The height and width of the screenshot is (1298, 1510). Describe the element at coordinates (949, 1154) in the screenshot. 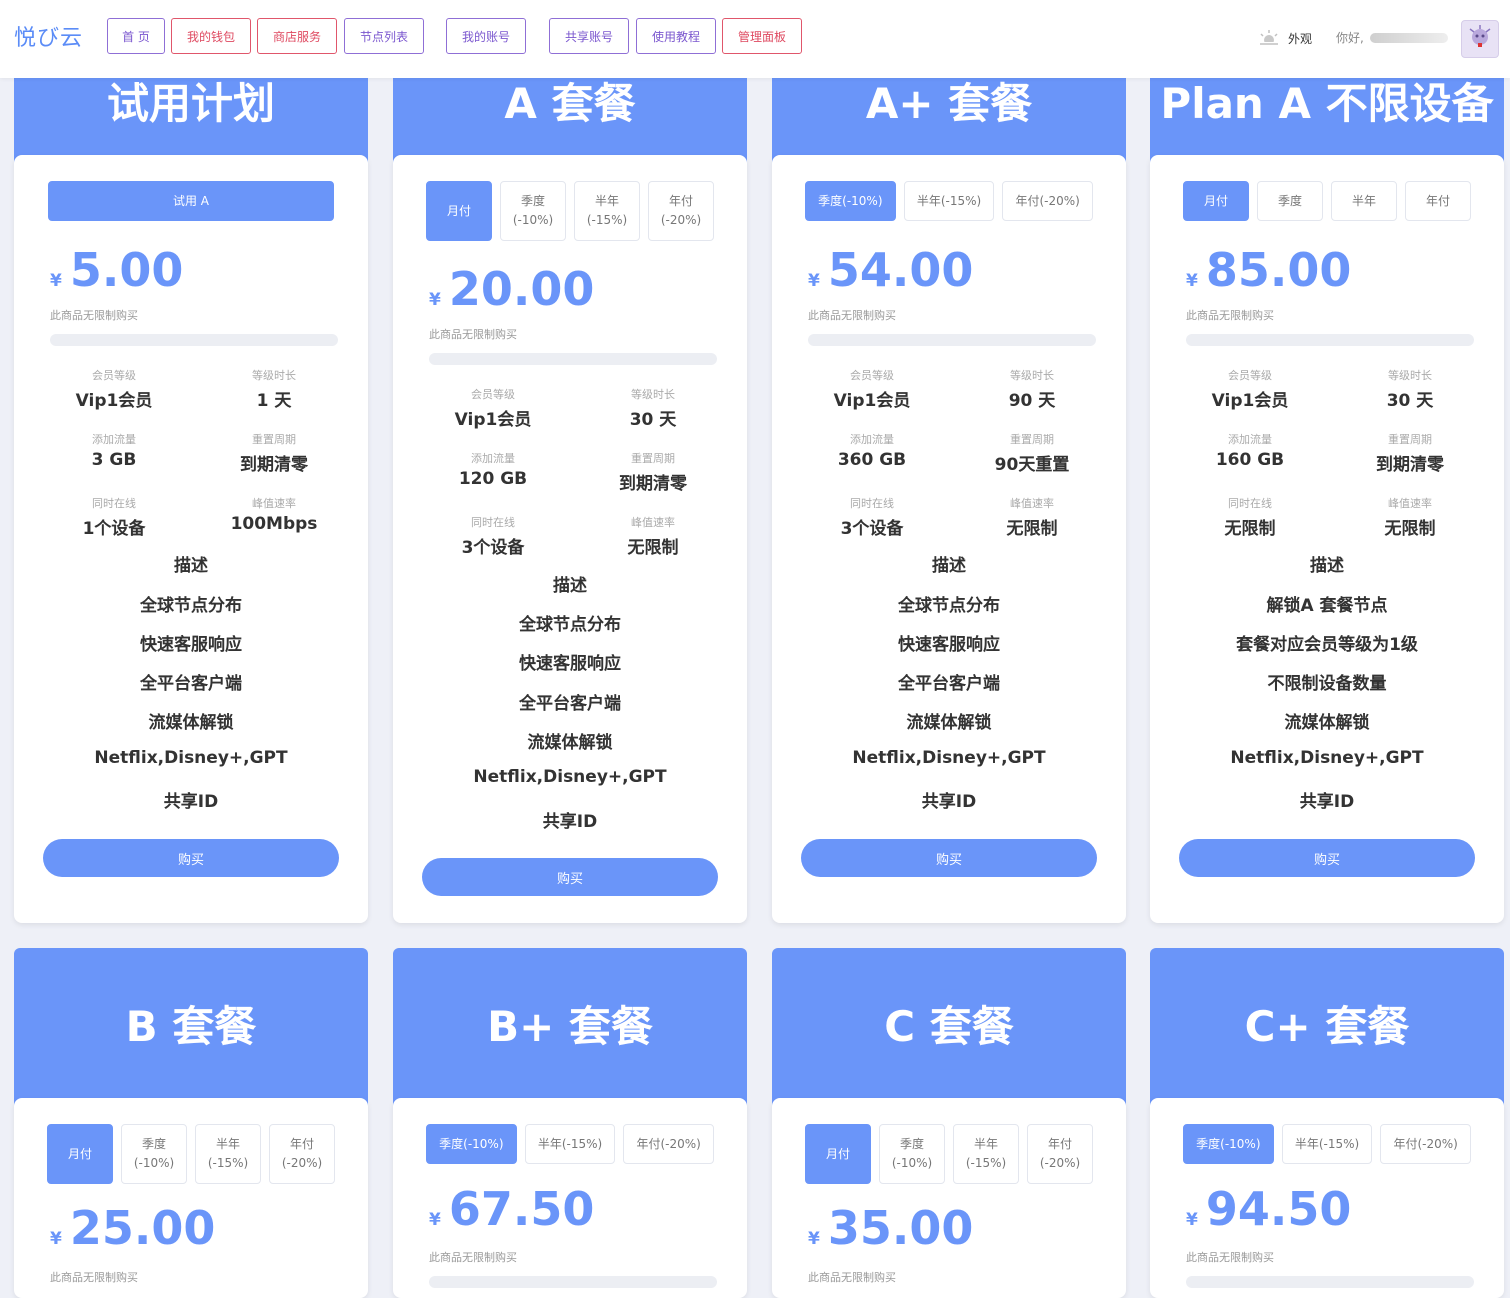

I see `billing-tabs: 月付 季度 (-10%) 半年 (-15%) 年付 (-20%)` at that location.